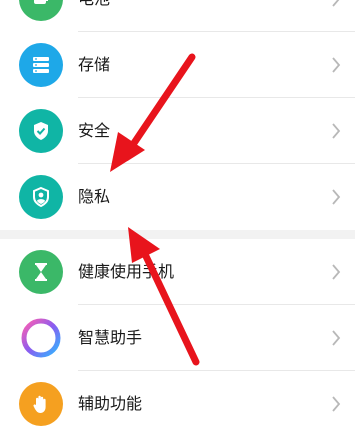  What do you see at coordinates (41, 131) in the screenshot?
I see `shield-icon` at bounding box center [41, 131].